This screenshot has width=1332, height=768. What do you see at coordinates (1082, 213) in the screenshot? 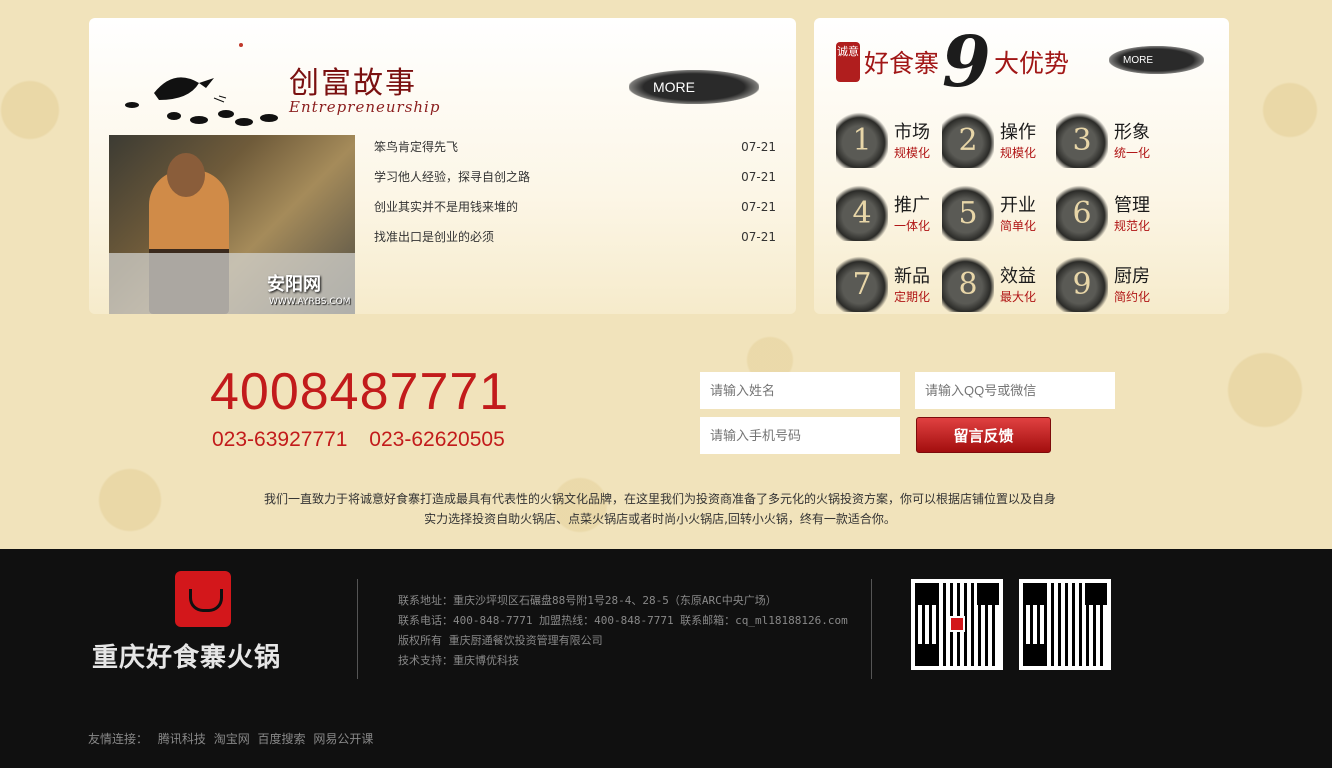
I see `ink-number-icon: 6` at bounding box center [1082, 213].